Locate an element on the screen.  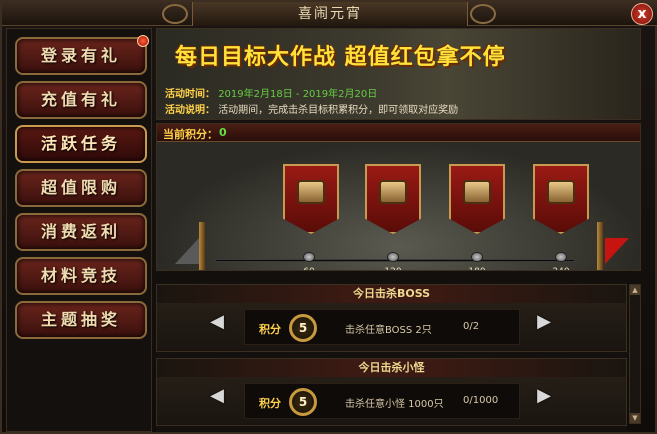
score-label: 当前积分： is located at coordinates (190, 134).